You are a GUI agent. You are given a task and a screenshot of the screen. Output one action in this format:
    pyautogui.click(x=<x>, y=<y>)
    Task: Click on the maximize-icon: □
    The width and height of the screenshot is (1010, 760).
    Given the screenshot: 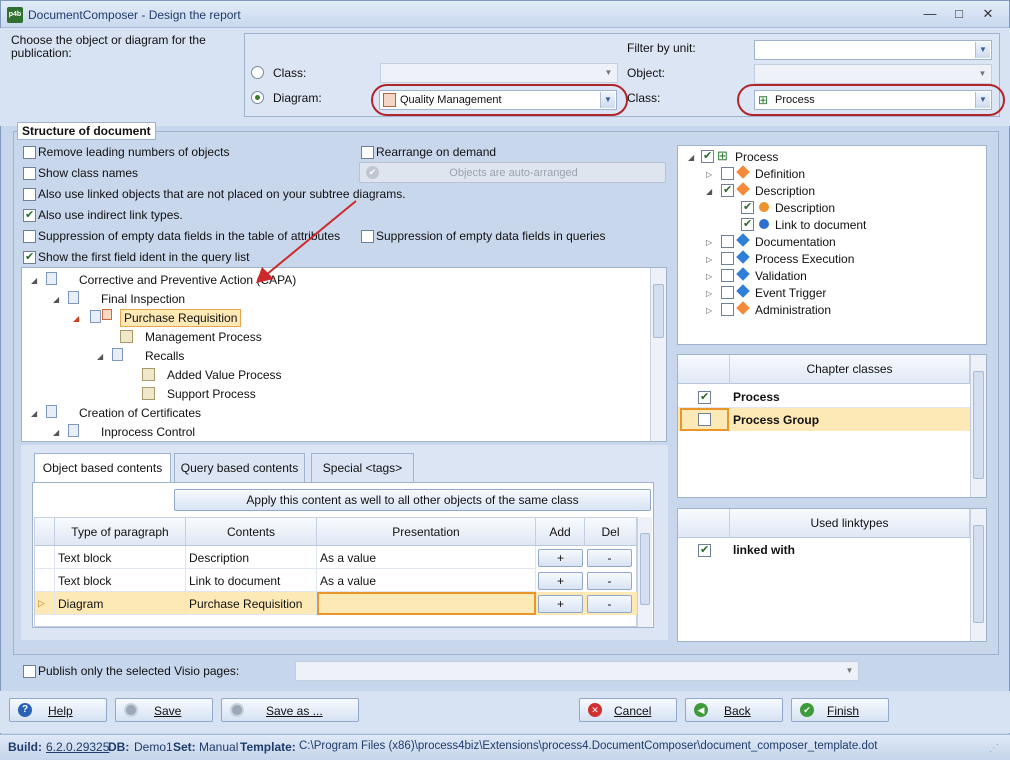 What is the action you would take?
    pyautogui.click(x=959, y=15)
    